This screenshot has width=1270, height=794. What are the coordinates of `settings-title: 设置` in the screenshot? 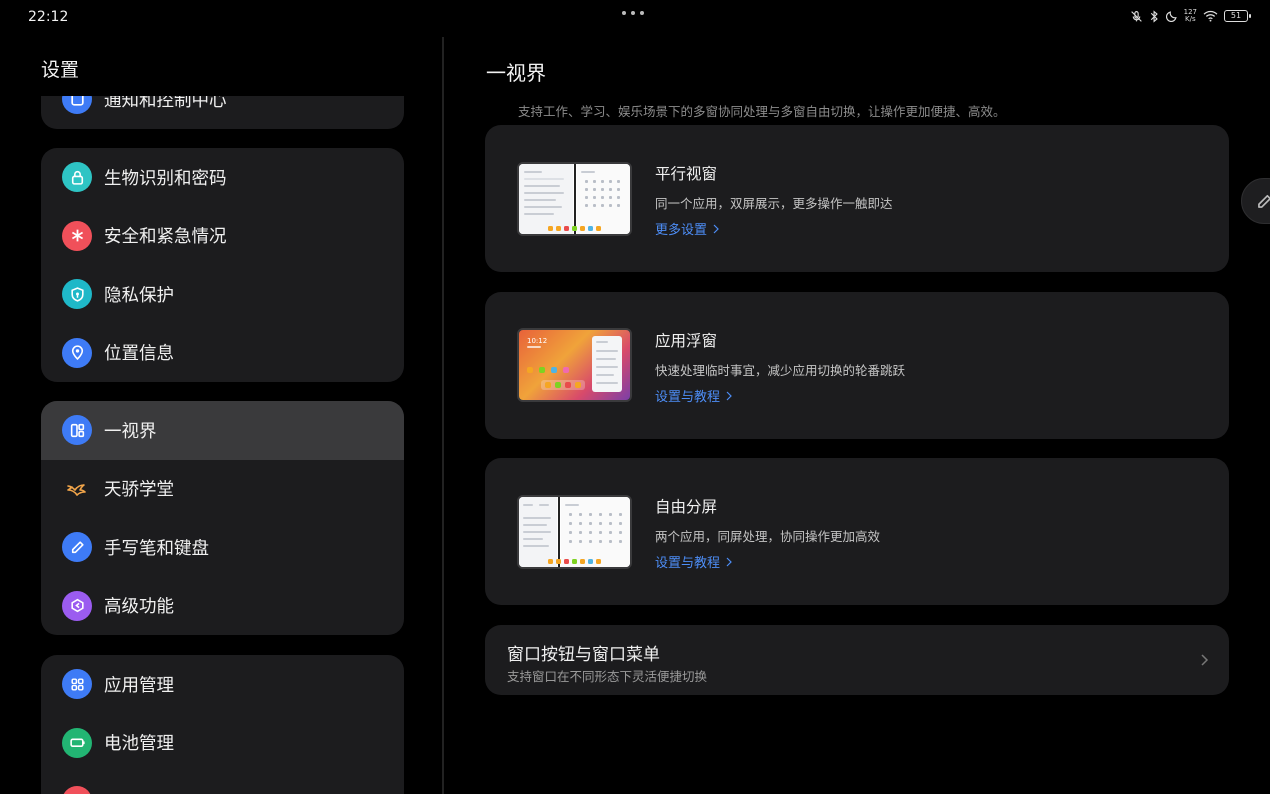 It's located at (60, 70).